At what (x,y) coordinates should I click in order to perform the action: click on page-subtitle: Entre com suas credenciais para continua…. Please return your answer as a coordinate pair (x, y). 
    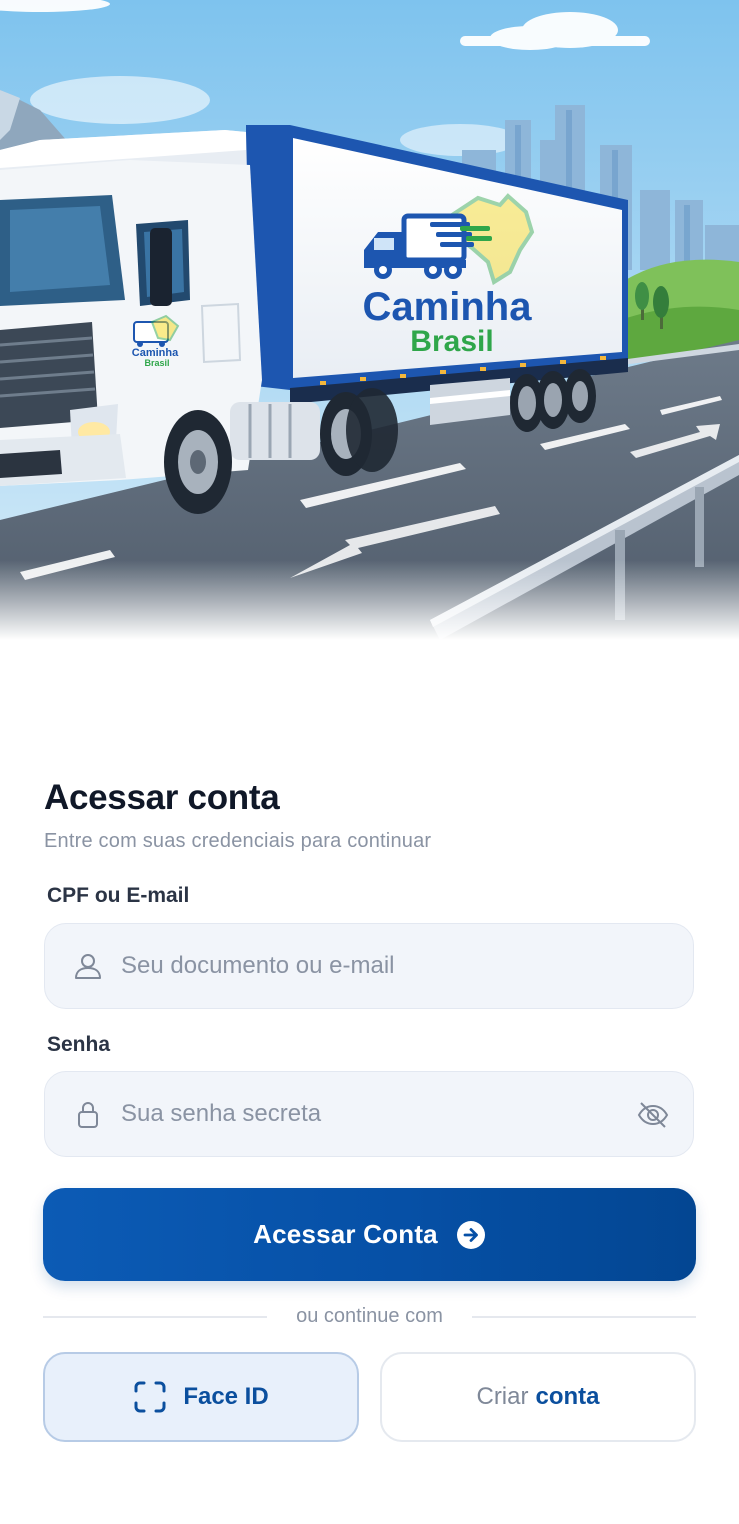
    Looking at the image, I should click on (238, 841).